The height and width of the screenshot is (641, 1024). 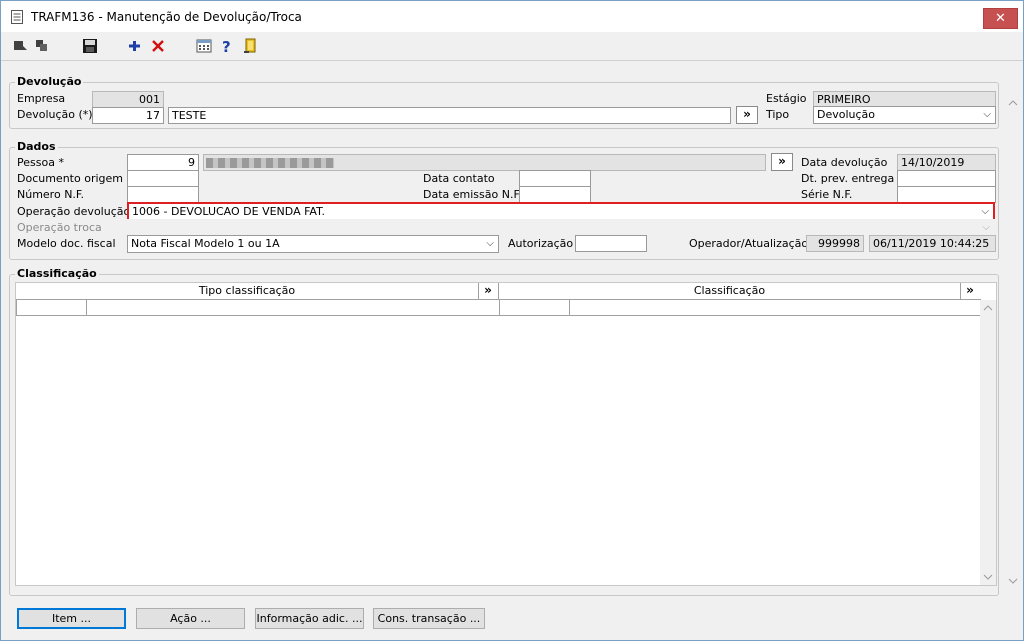 I want to click on documento-origem-label: Documento origem, so click(x=70, y=178).